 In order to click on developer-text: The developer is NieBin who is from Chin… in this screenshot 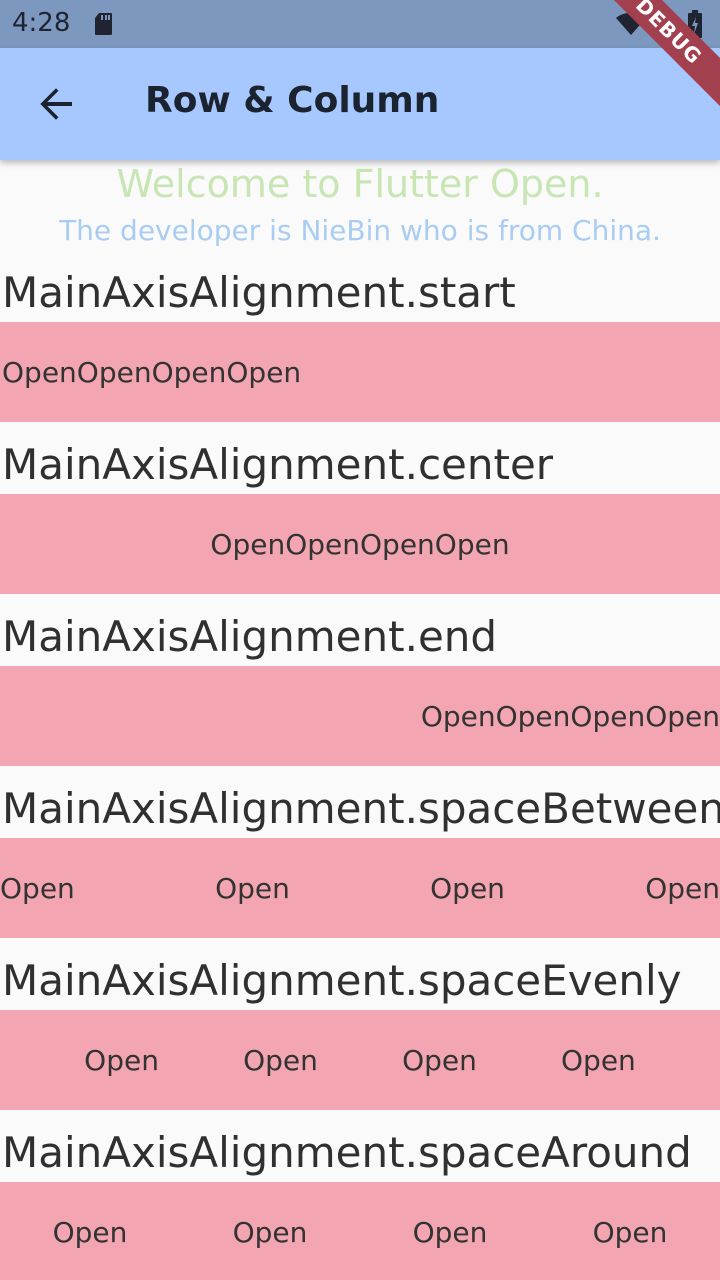, I will do `click(360, 230)`.